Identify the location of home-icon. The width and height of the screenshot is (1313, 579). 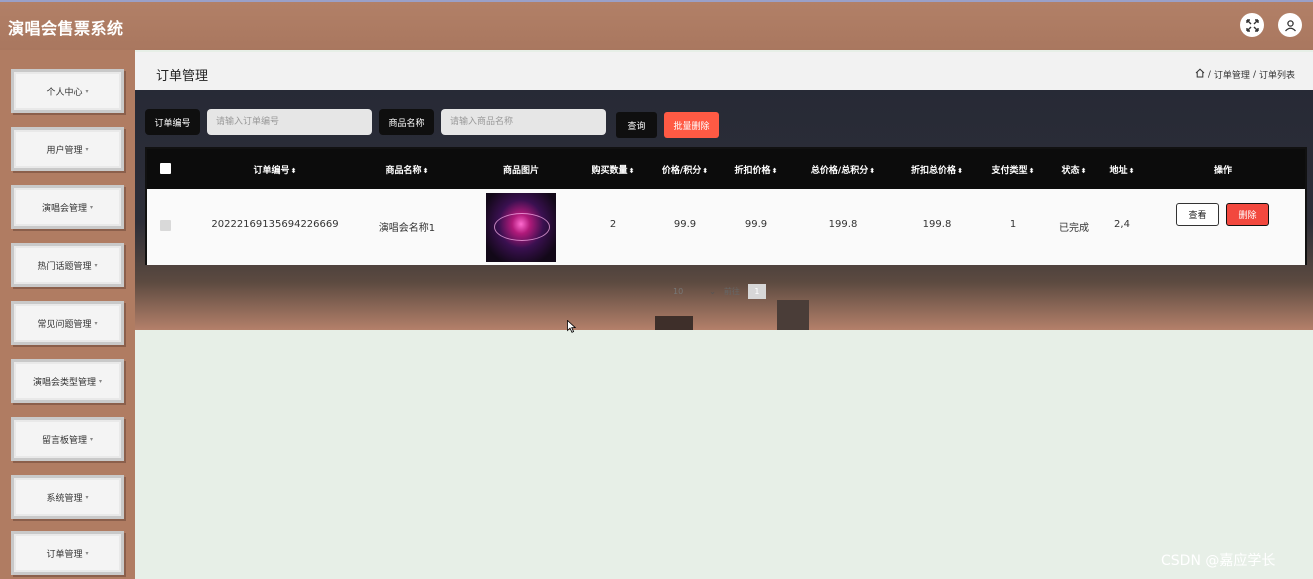
(1200, 74).